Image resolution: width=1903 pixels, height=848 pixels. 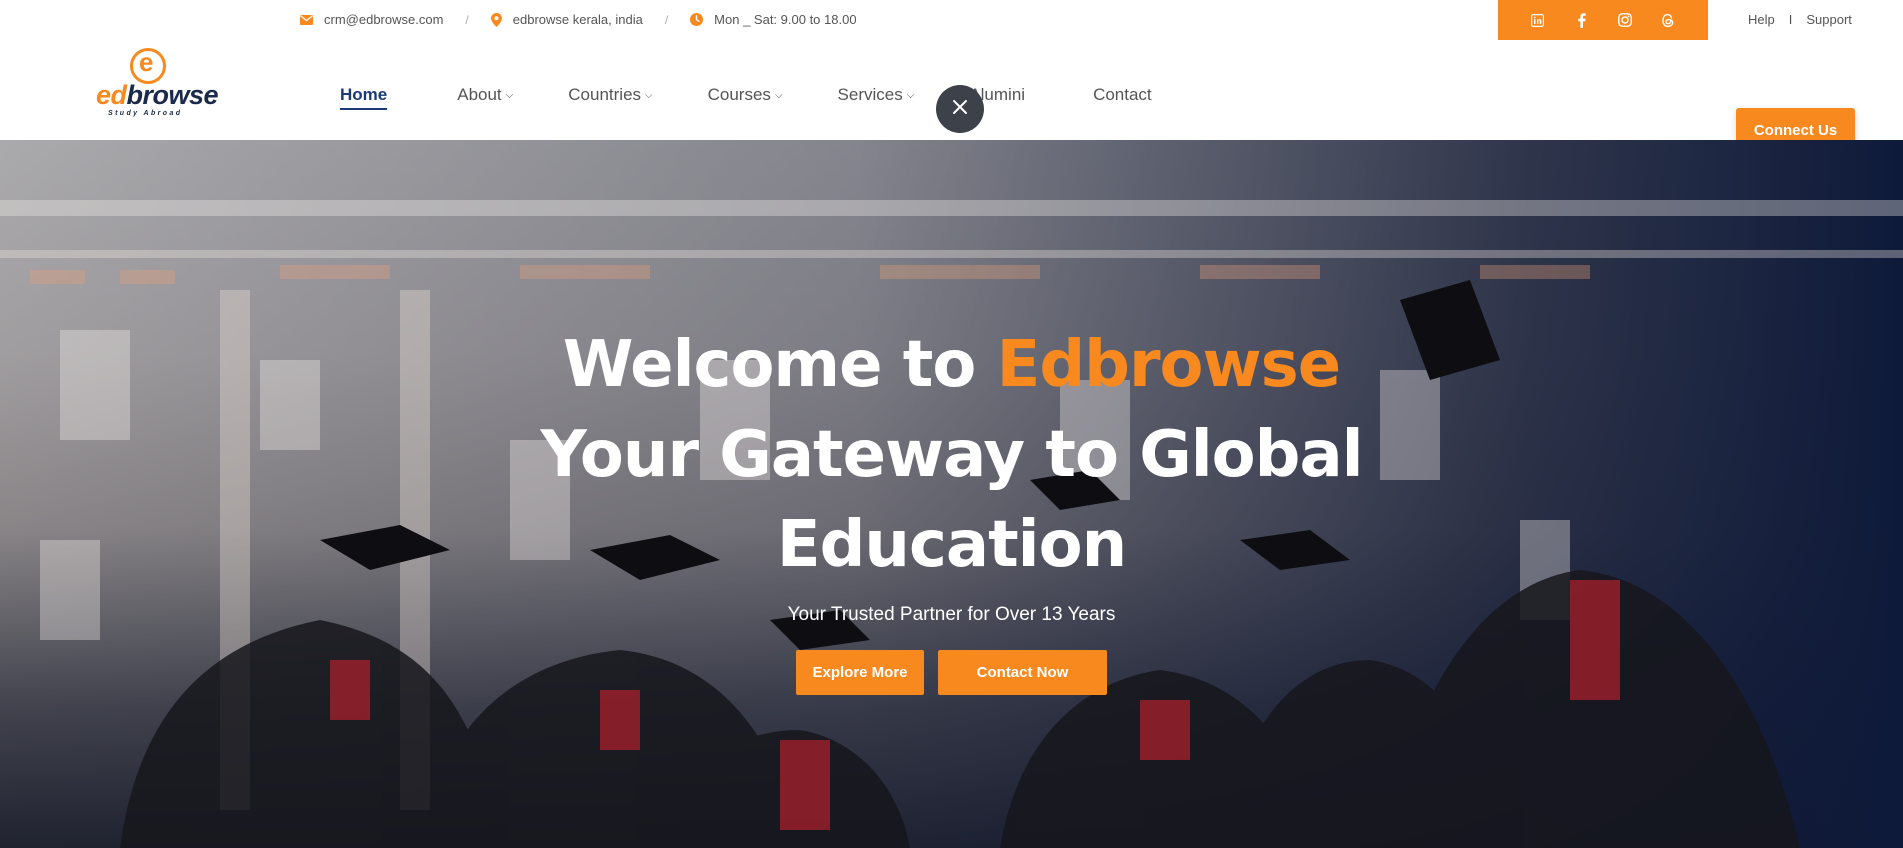 I want to click on logo-wordmark: edbrowse, so click(x=157, y=95).